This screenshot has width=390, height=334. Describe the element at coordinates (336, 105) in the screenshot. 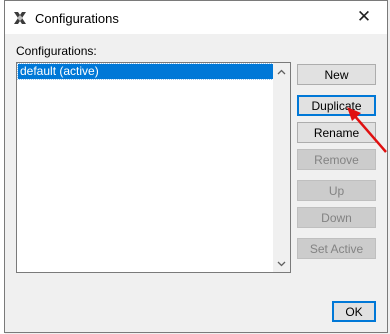

I see `duplicate-button: Duplicate` at that location.